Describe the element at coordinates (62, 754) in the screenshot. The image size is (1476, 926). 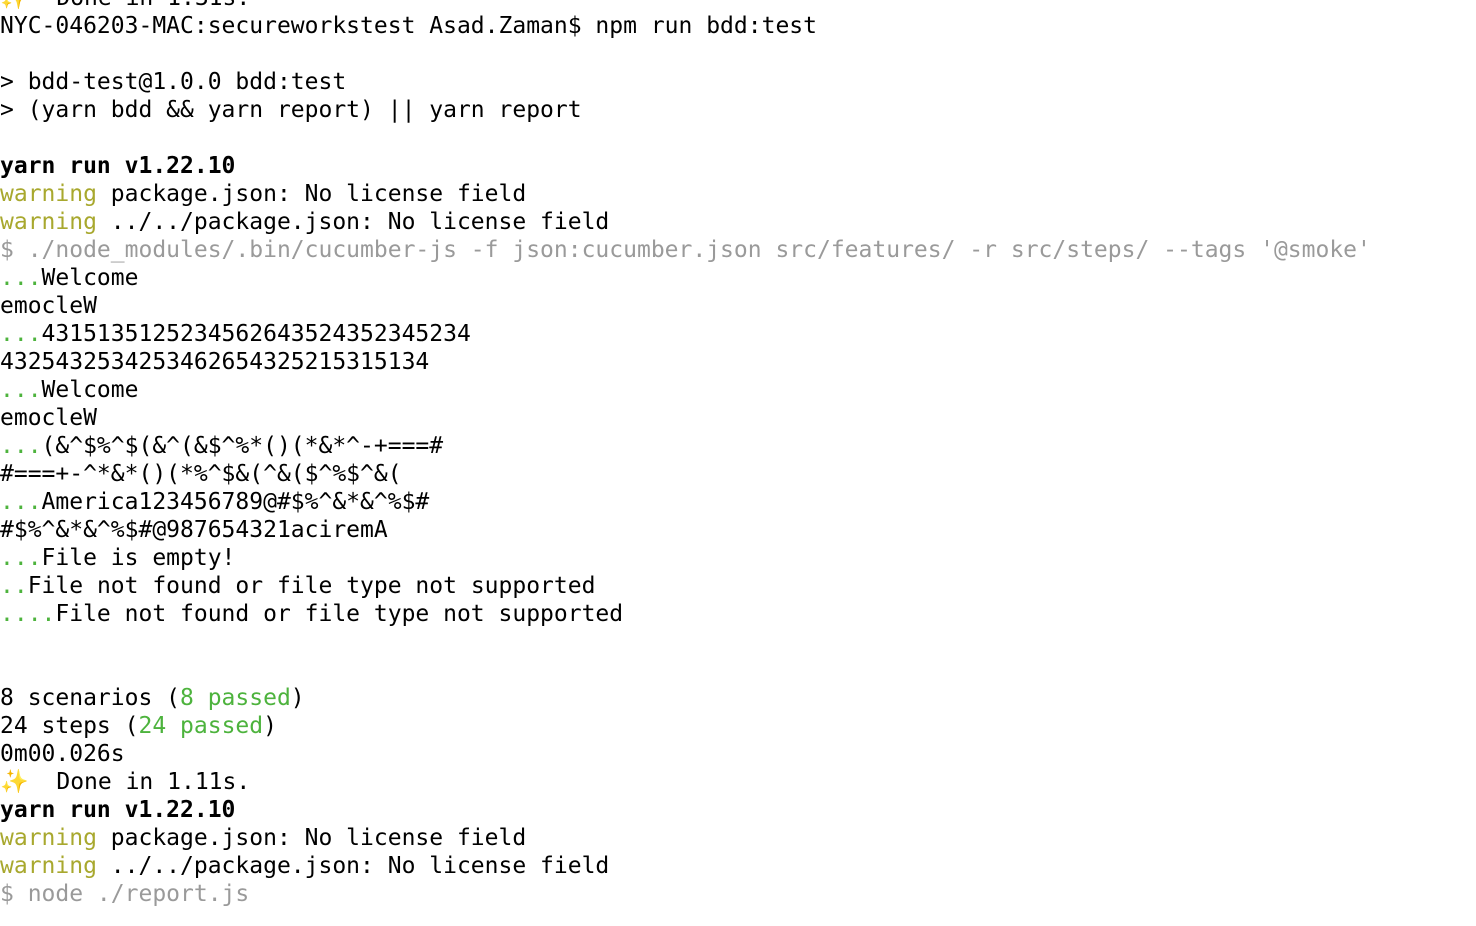
I see `output-text: 0m00.026s` at that location.